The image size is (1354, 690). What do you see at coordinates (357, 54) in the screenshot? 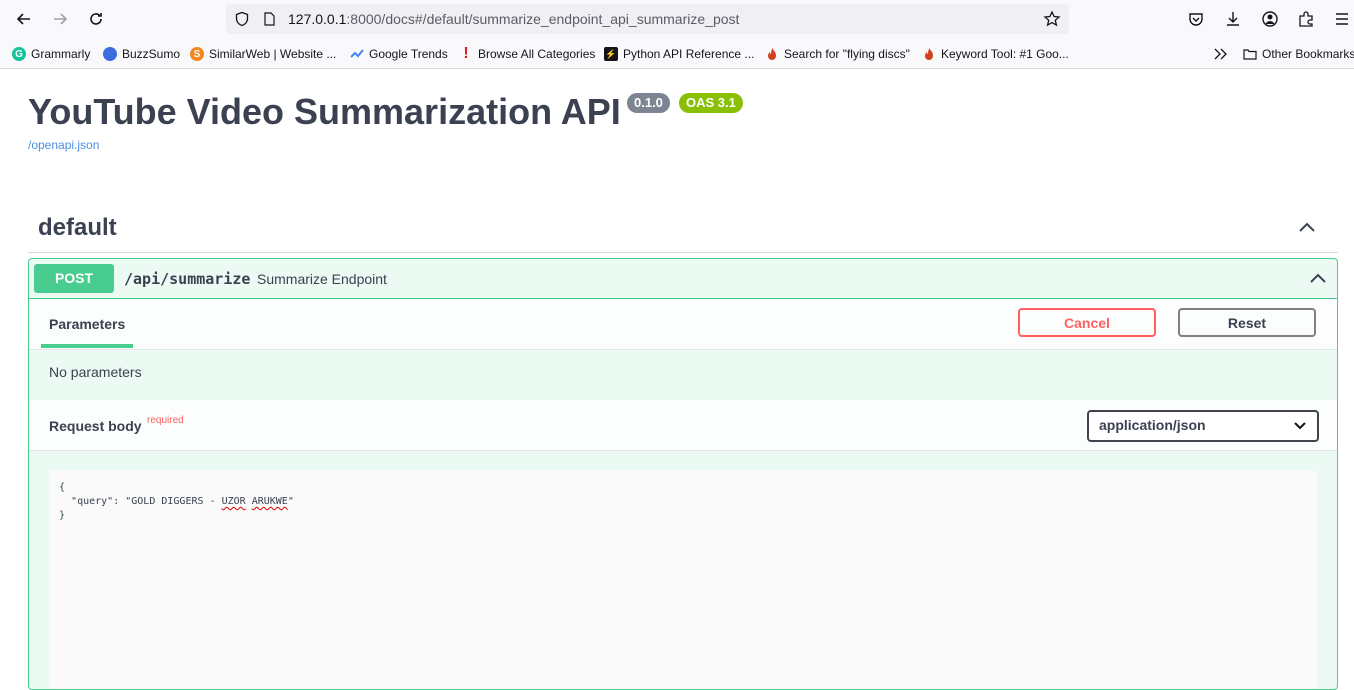
I see `google-trends-icon` at bounding box center [357, 54].